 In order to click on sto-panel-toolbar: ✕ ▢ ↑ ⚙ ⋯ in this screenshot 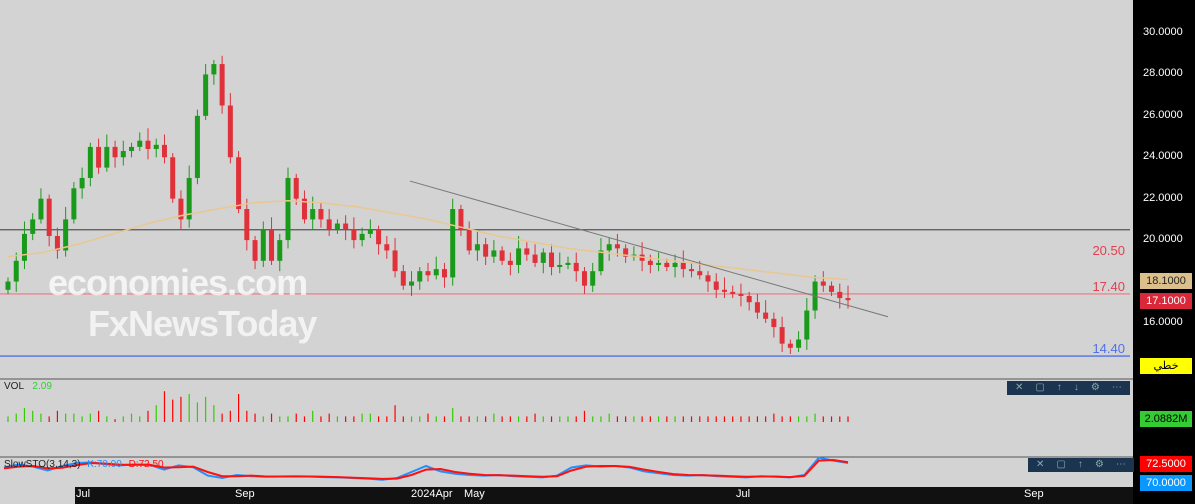, I will do `click(1081, 465)`.